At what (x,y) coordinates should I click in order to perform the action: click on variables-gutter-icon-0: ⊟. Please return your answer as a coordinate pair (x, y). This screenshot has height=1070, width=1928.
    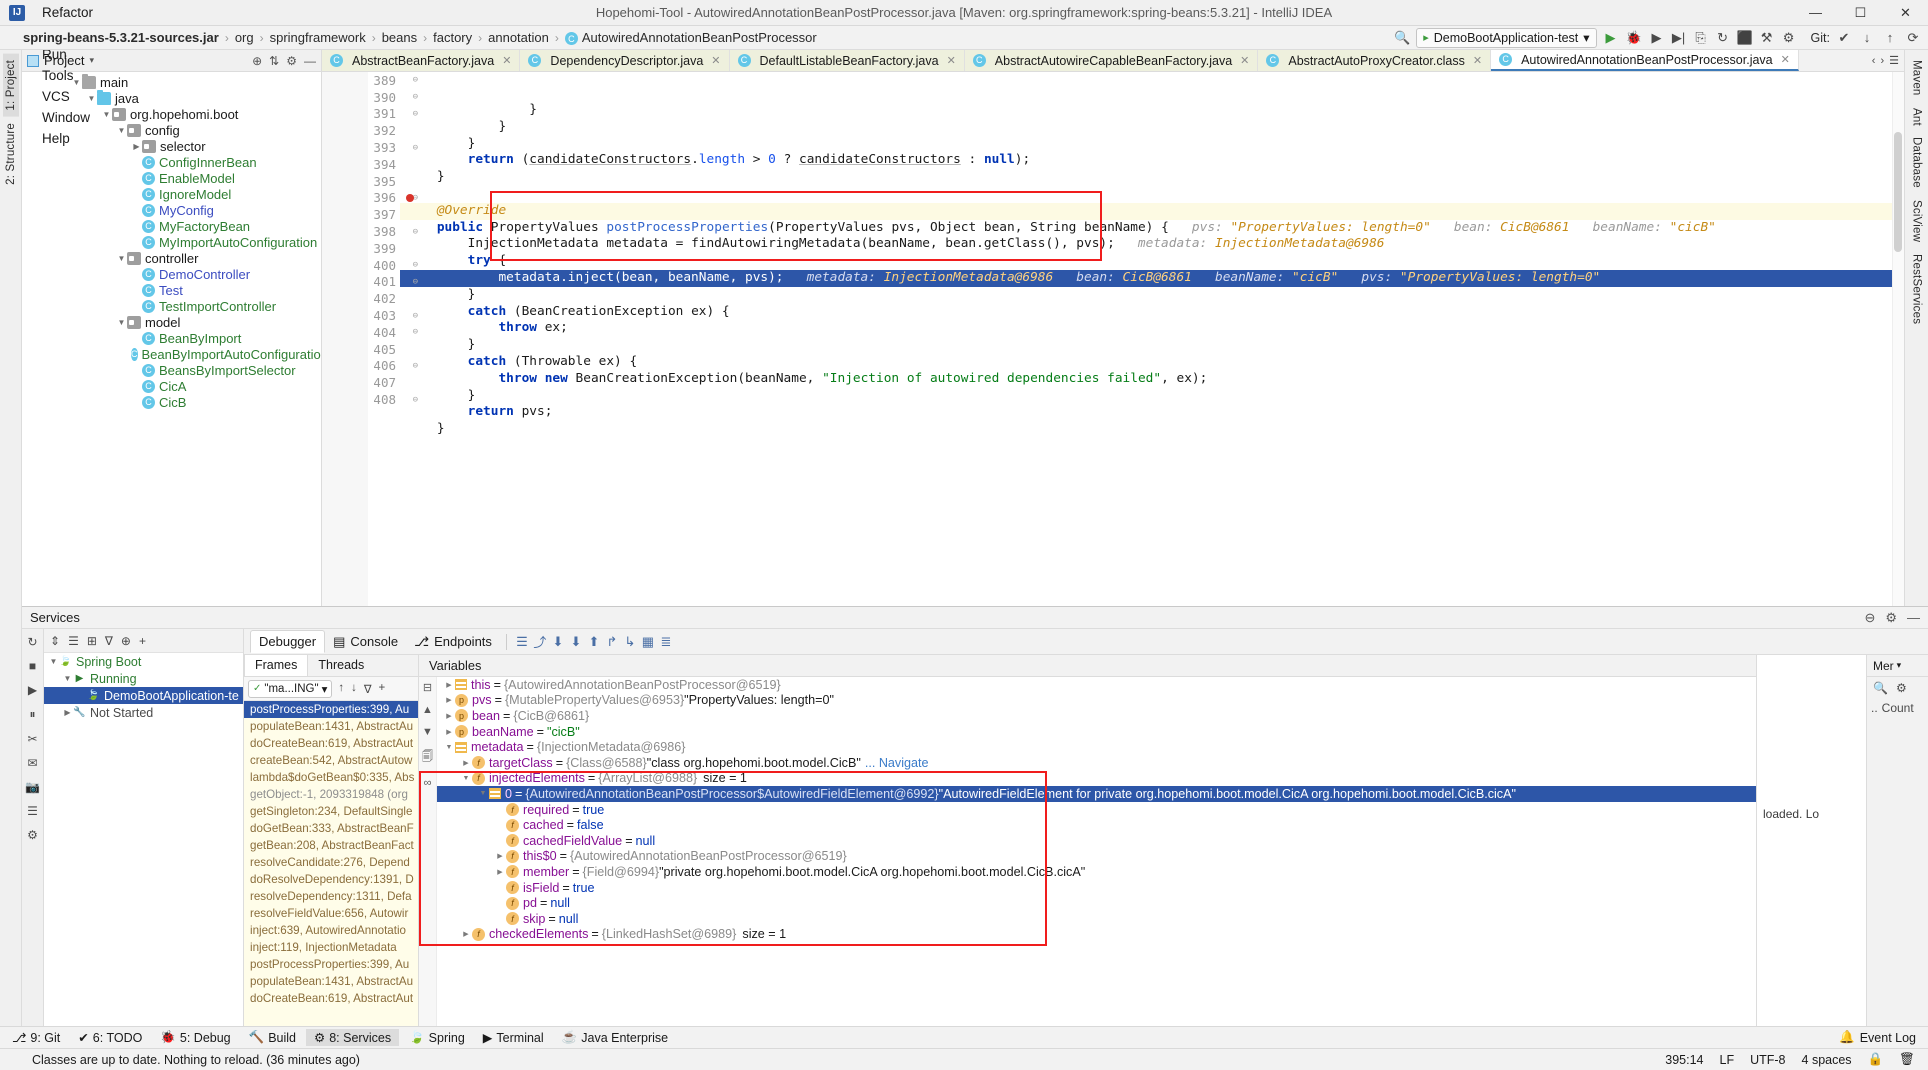
    Looking at the image, I should click on (427, 687).